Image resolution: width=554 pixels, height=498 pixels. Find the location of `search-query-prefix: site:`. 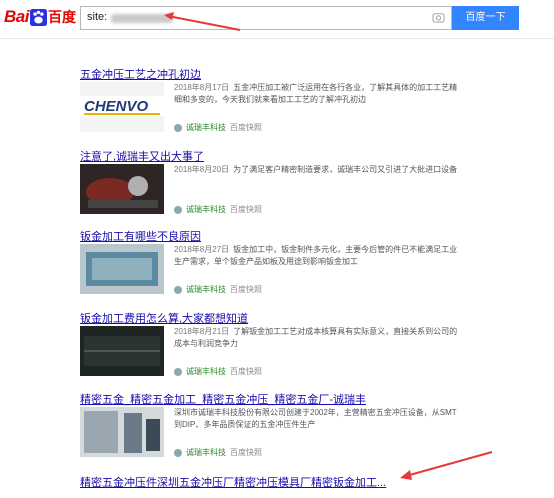

search-query-prefix: site: is located at coordinates (97, 17).